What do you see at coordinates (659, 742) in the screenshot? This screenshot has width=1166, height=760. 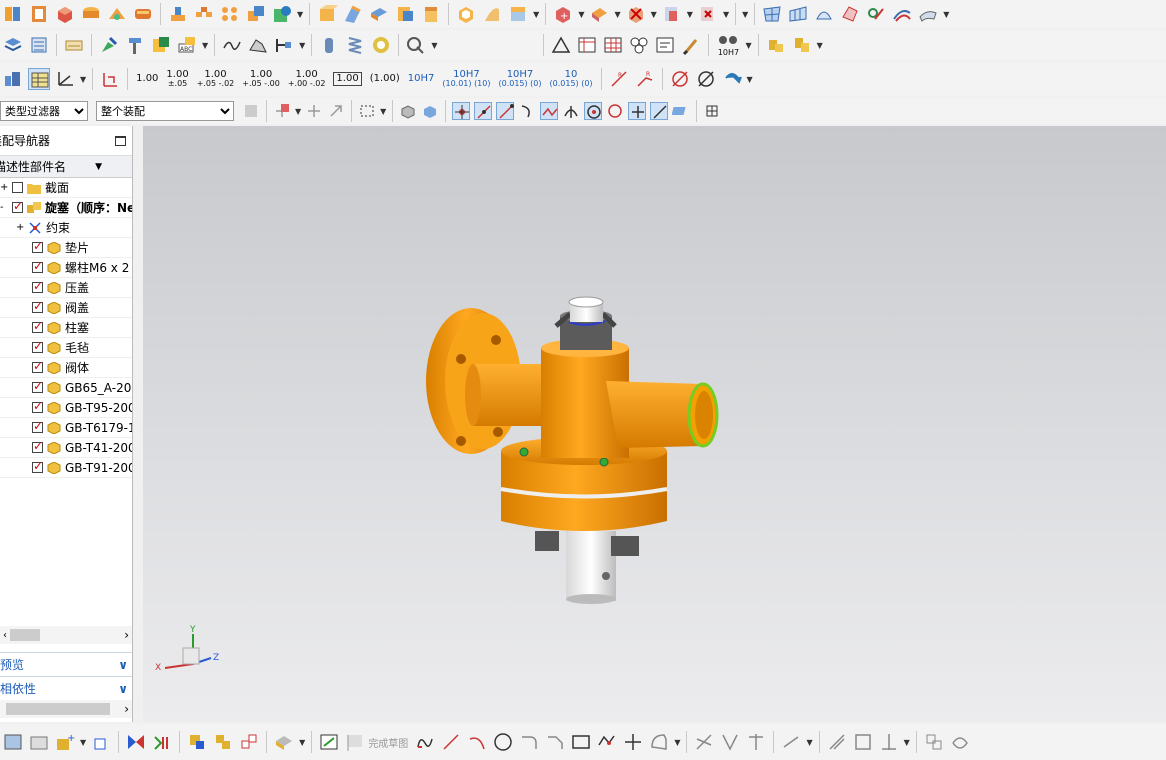 I see `offset-curve-icon` at bounding box center [659, 742].